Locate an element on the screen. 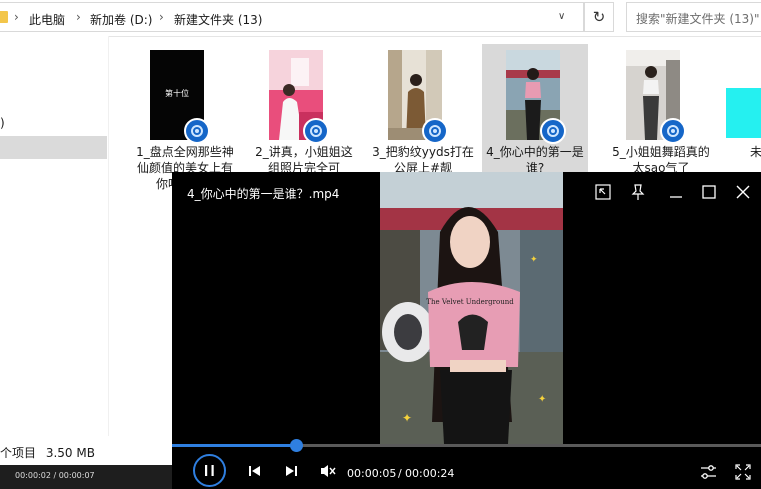 The height and width of the screenshot is (489, 761). file-item-selected: 4_你心中的第一是谁? is located at coordinates (535, 114).